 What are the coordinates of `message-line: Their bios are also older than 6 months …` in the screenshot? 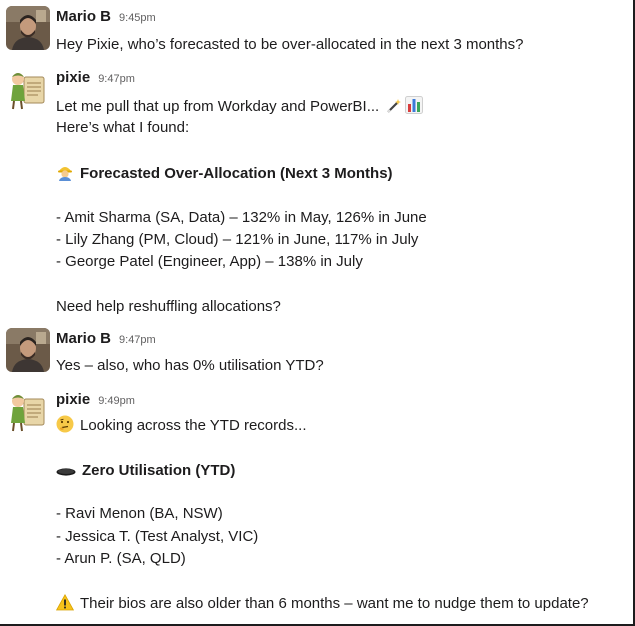 It's located at (322, 605).